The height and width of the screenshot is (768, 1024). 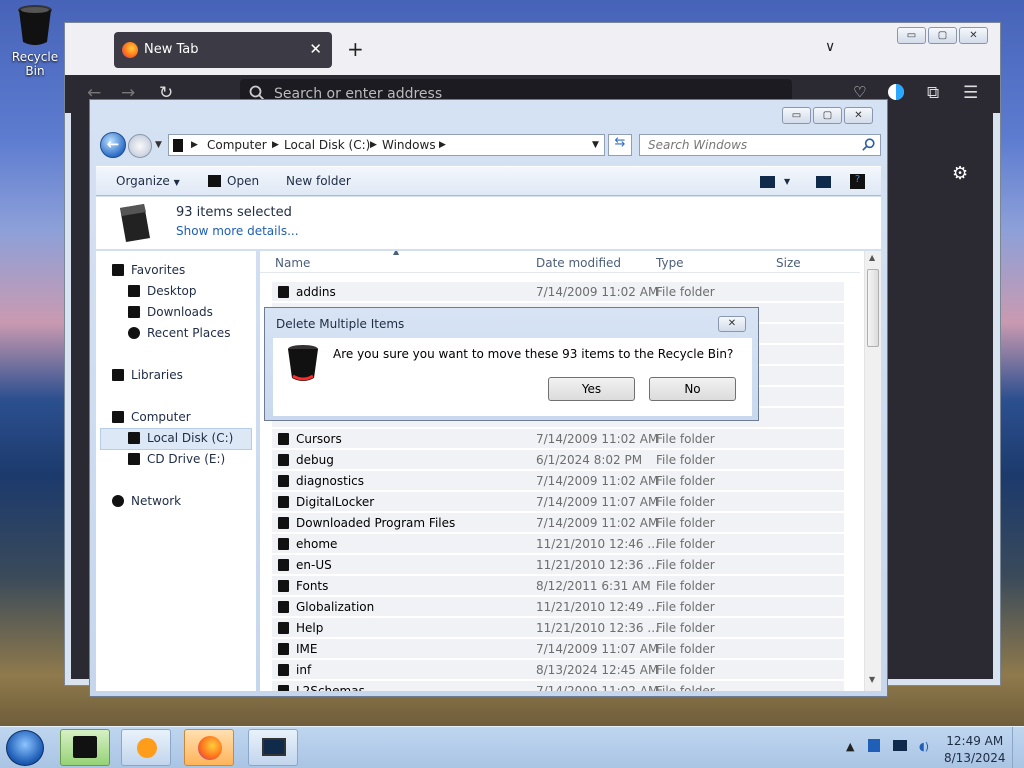 I want to click on desktop-recycle-bin: Recycle Bin, so click(x=35, y=41).